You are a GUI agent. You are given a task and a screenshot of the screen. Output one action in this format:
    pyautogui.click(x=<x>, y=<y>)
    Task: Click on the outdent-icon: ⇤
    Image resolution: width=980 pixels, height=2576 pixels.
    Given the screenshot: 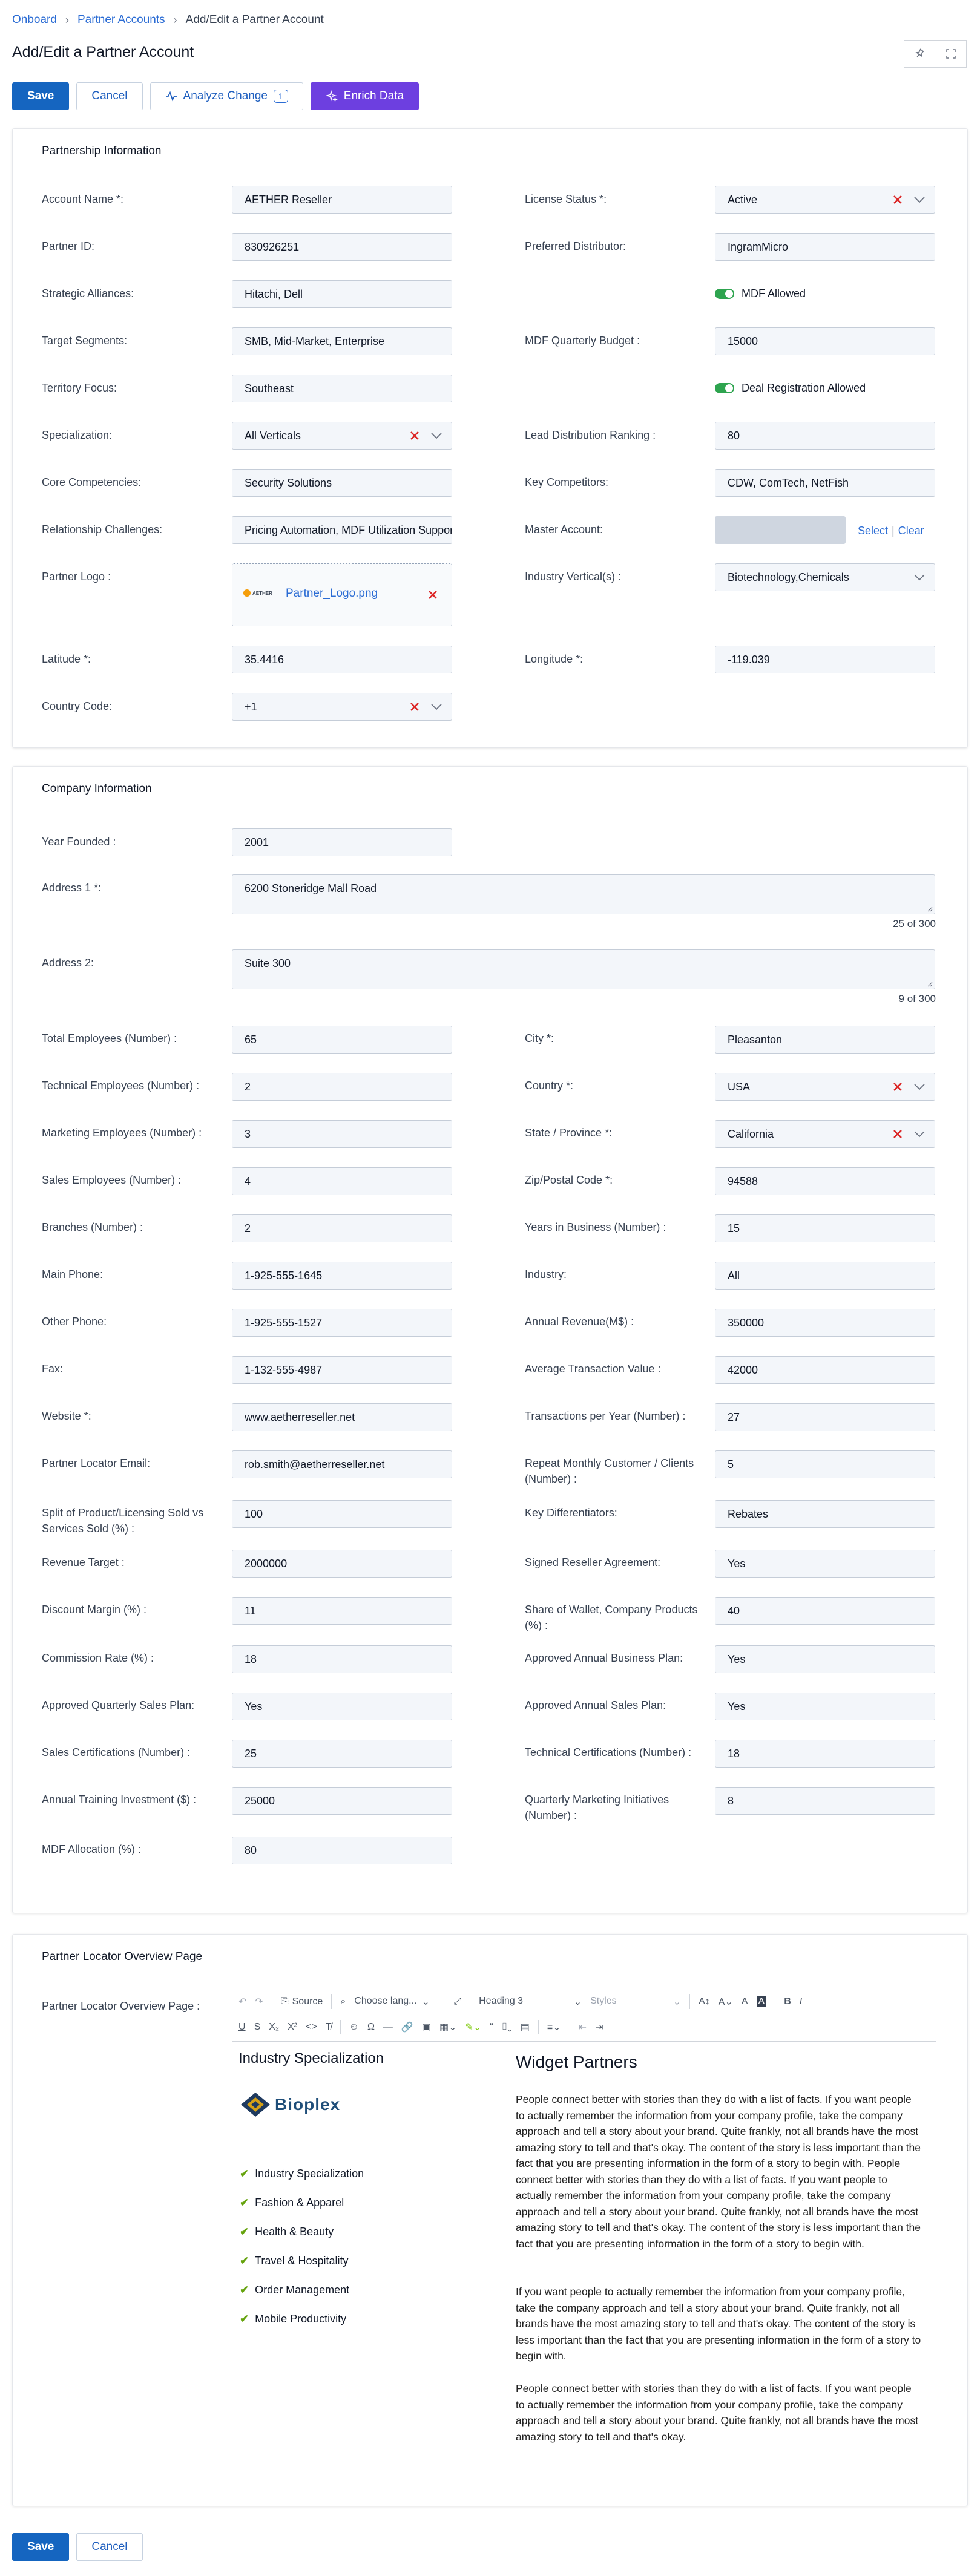 What is the action you would take?
    pyautogui.click(x=583, y=2027)
    